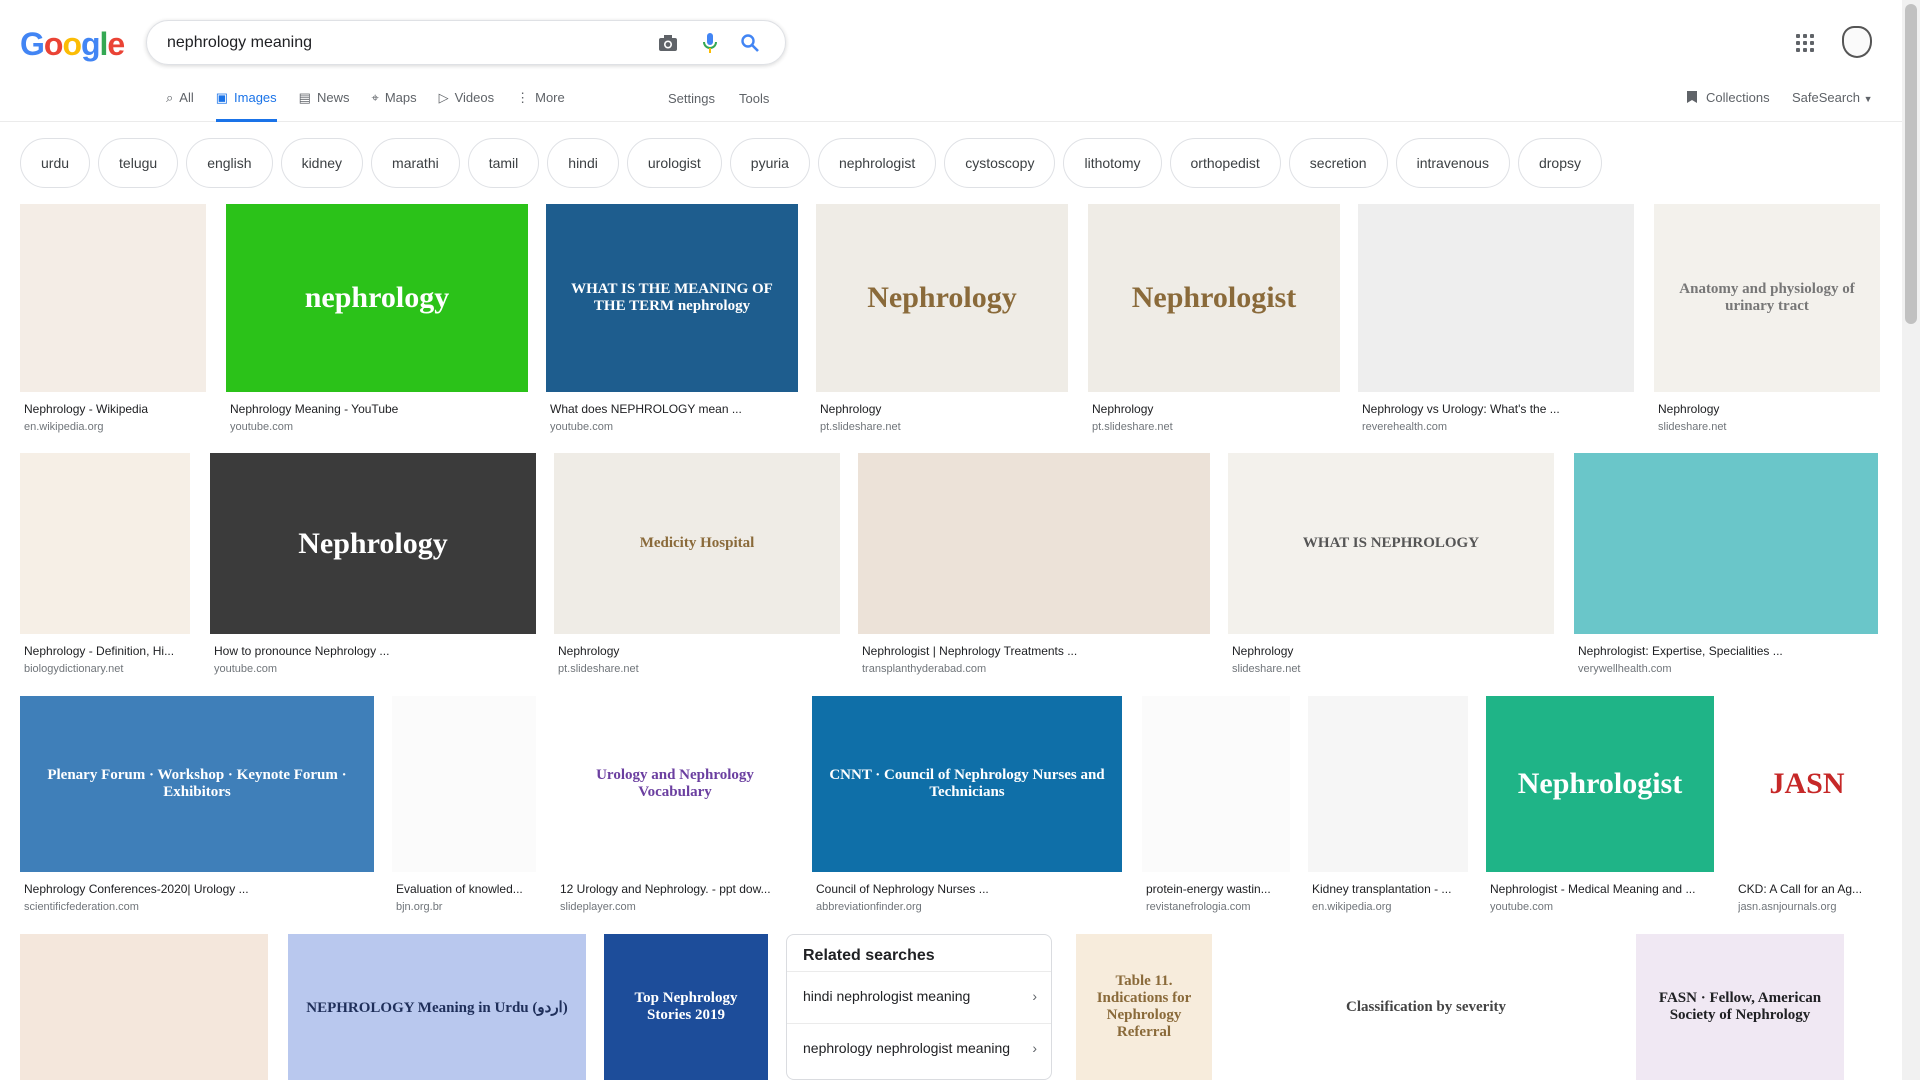 This screenshot has height=1080, width=1920. What do you see at coordinates (324, 106) in the screenshot?
I see `tab-news: ▤ News` at bounding box center [324, 106].